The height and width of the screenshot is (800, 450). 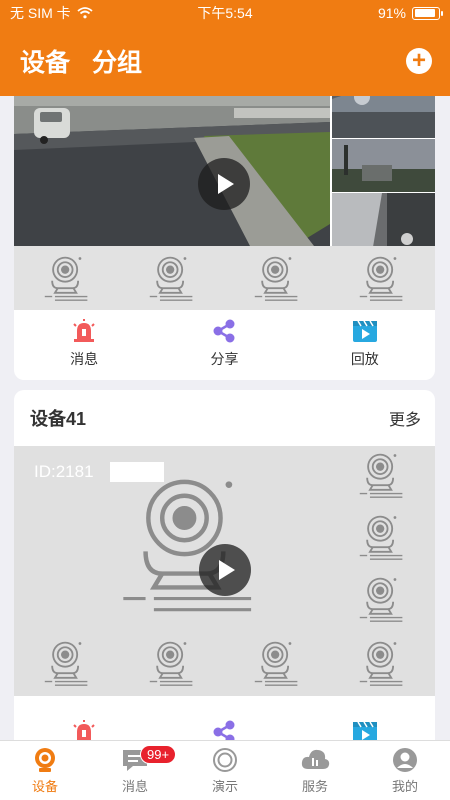 I want to click on message-action-label: 消息, so click(x=84, y=359).